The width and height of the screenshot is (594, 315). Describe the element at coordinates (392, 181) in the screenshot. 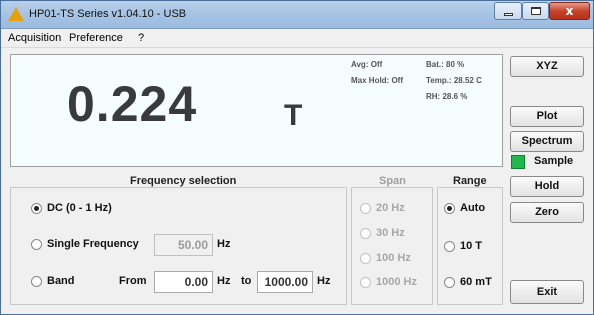

I see `span-header: Span` at that location.